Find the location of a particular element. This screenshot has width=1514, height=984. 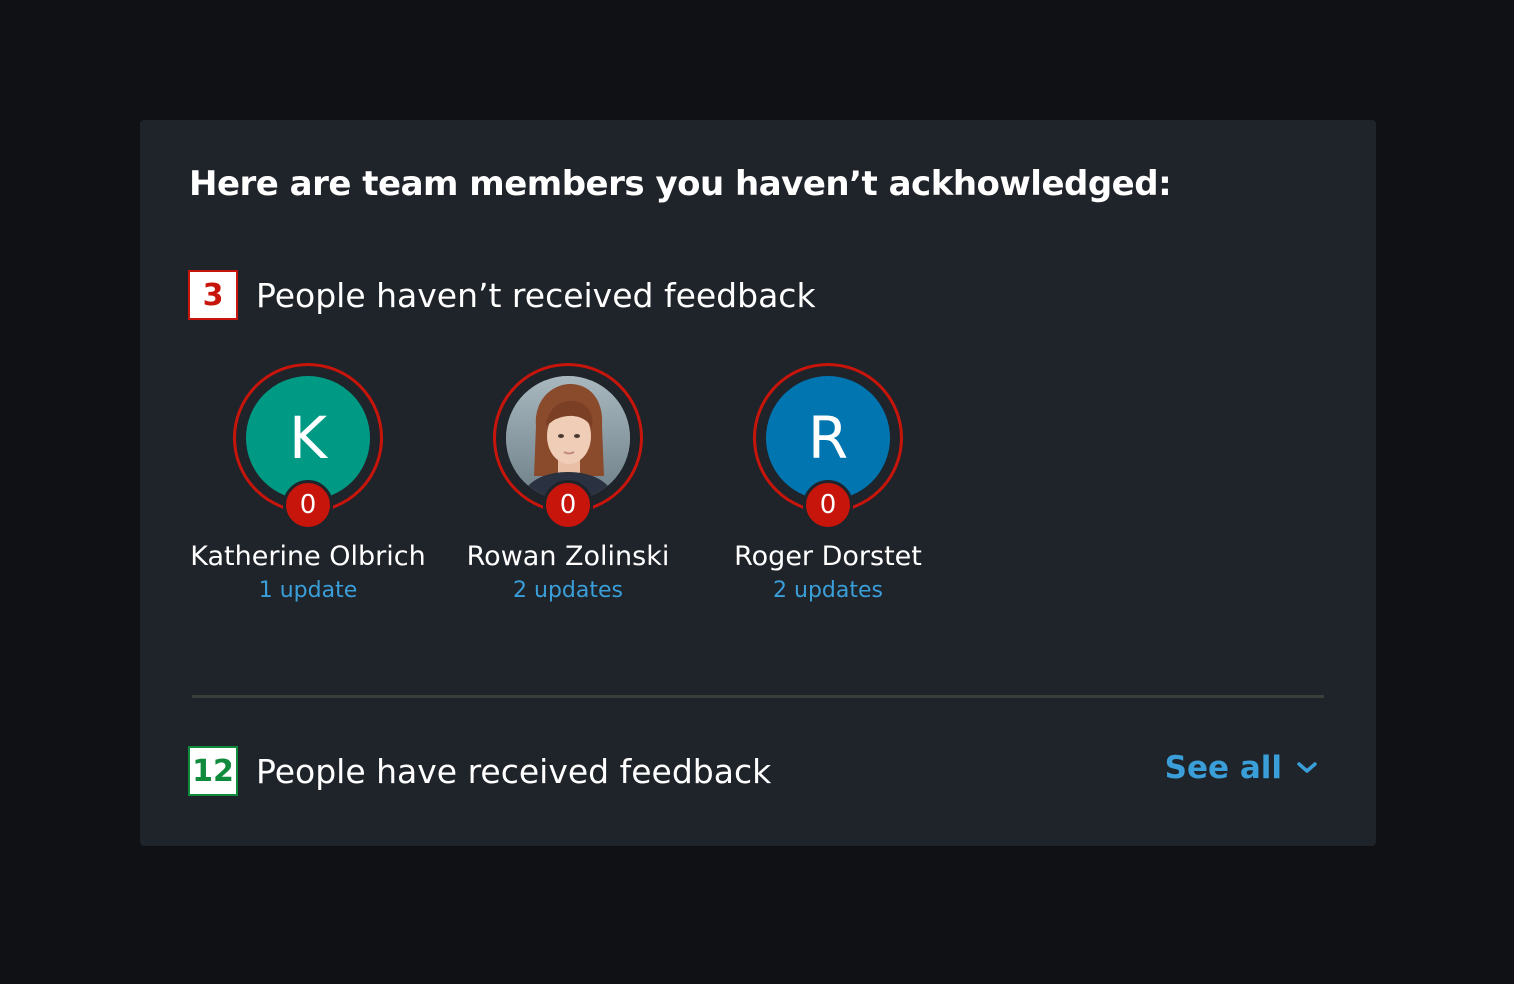

not-received-count-badge: 3 is located at coordinates (213, 295).